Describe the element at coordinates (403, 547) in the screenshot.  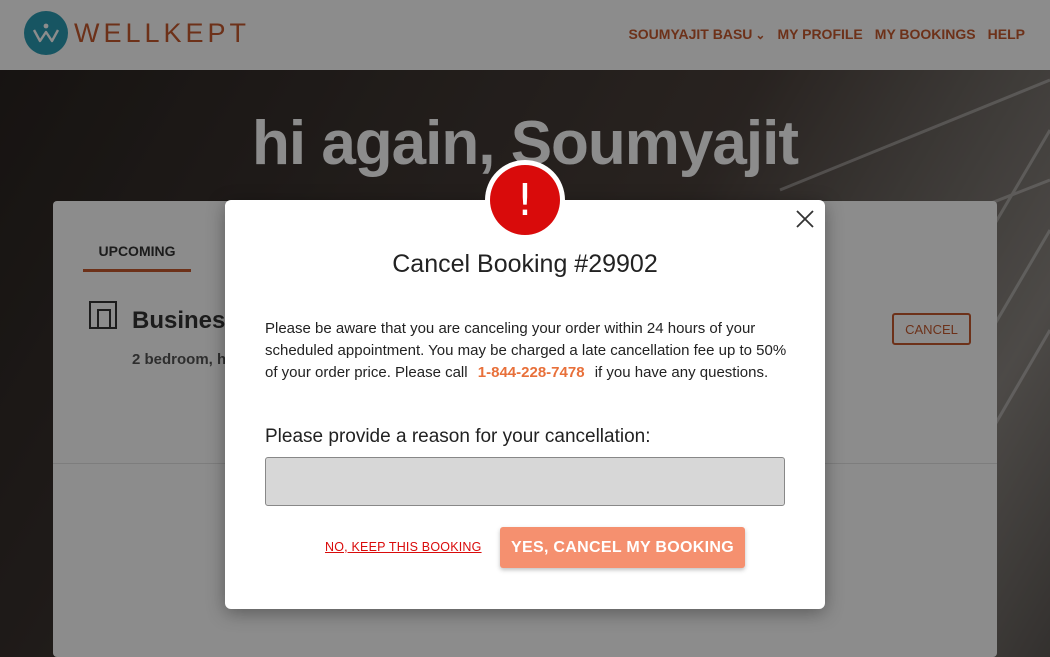
I see `keep-booking-link: NO, KEEP THIS BOOKING` at that location.